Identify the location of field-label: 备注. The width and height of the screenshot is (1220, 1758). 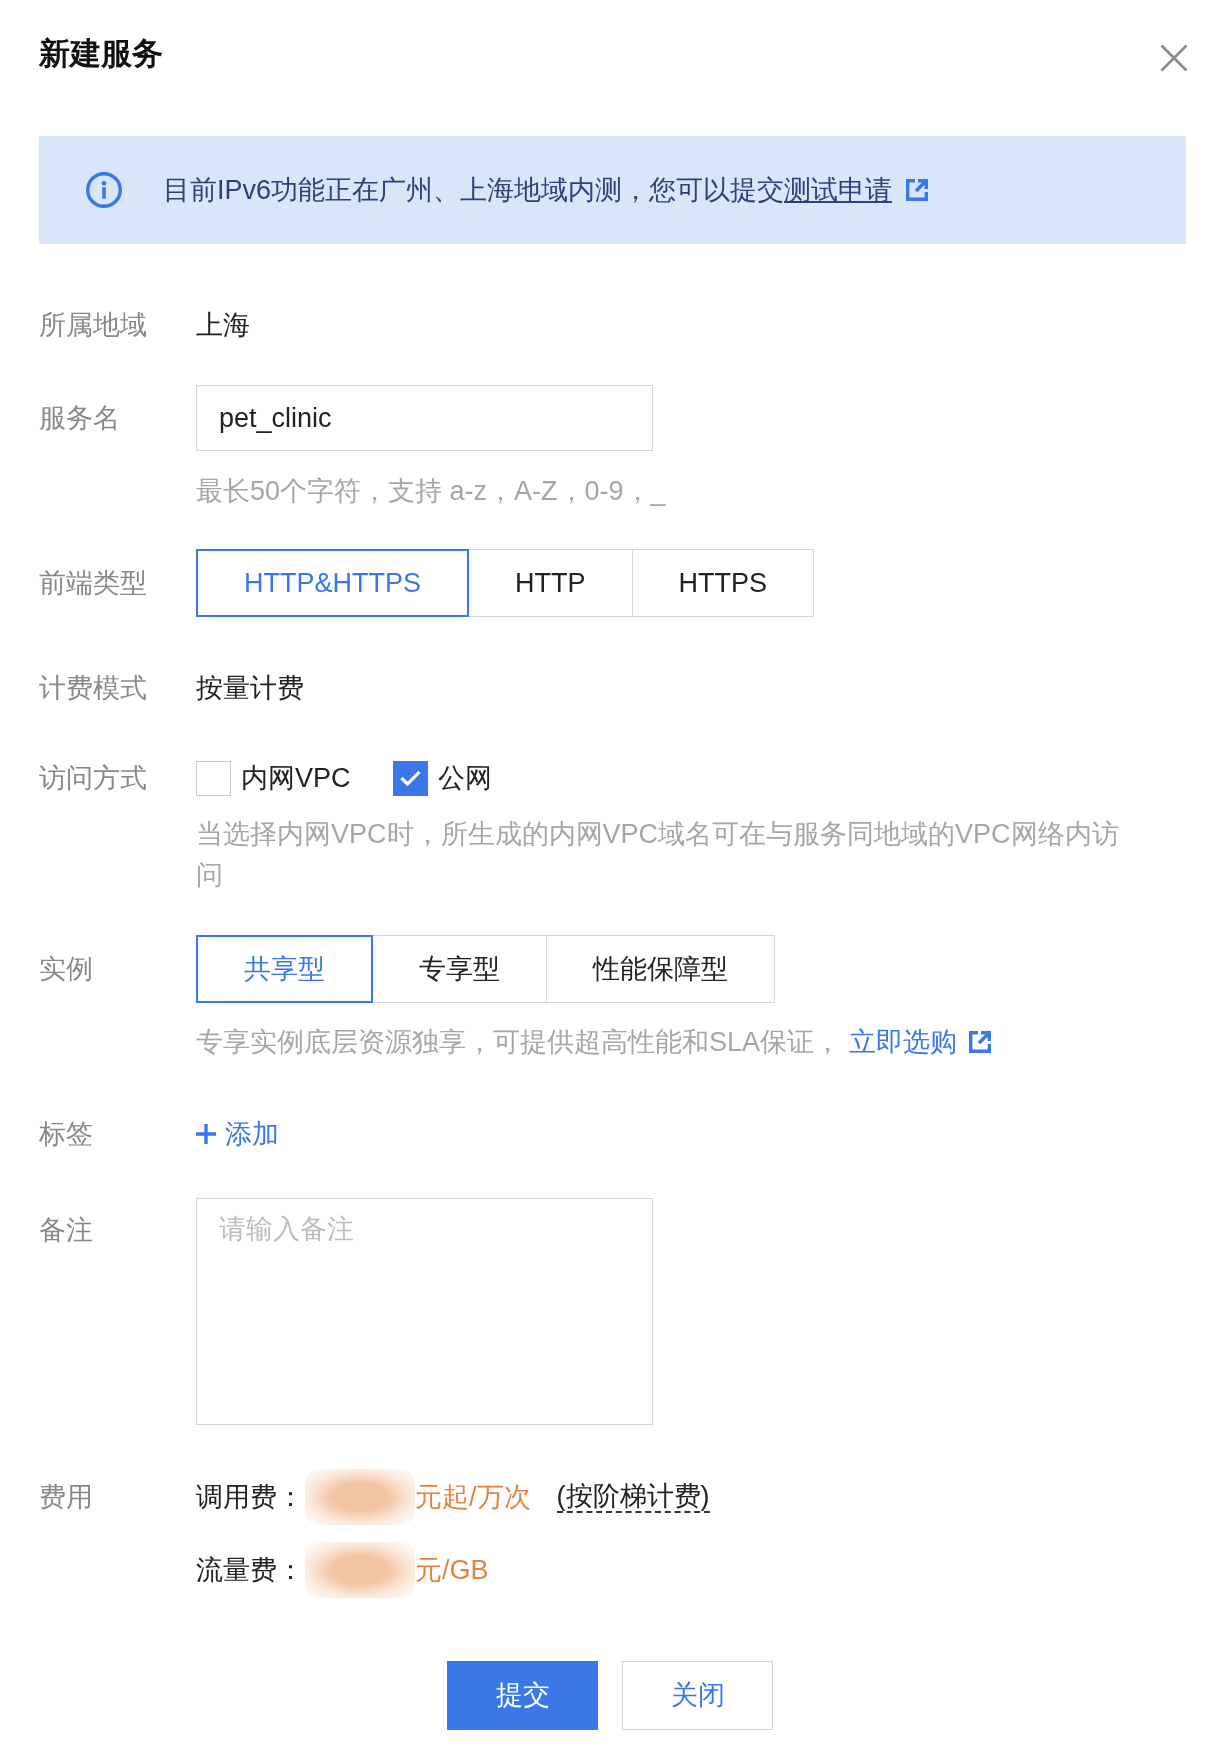
(66, 1230).